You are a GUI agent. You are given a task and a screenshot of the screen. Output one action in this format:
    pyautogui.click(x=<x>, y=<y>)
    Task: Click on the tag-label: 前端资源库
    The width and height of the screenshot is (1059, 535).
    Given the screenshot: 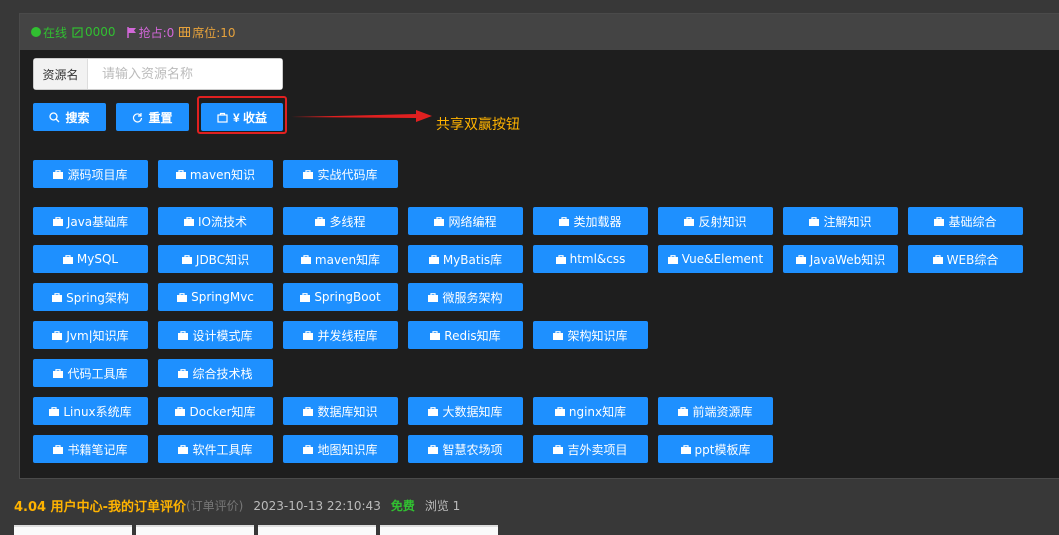 What is the action you would take?
    pyautogui.click(x=722, y=411)
    